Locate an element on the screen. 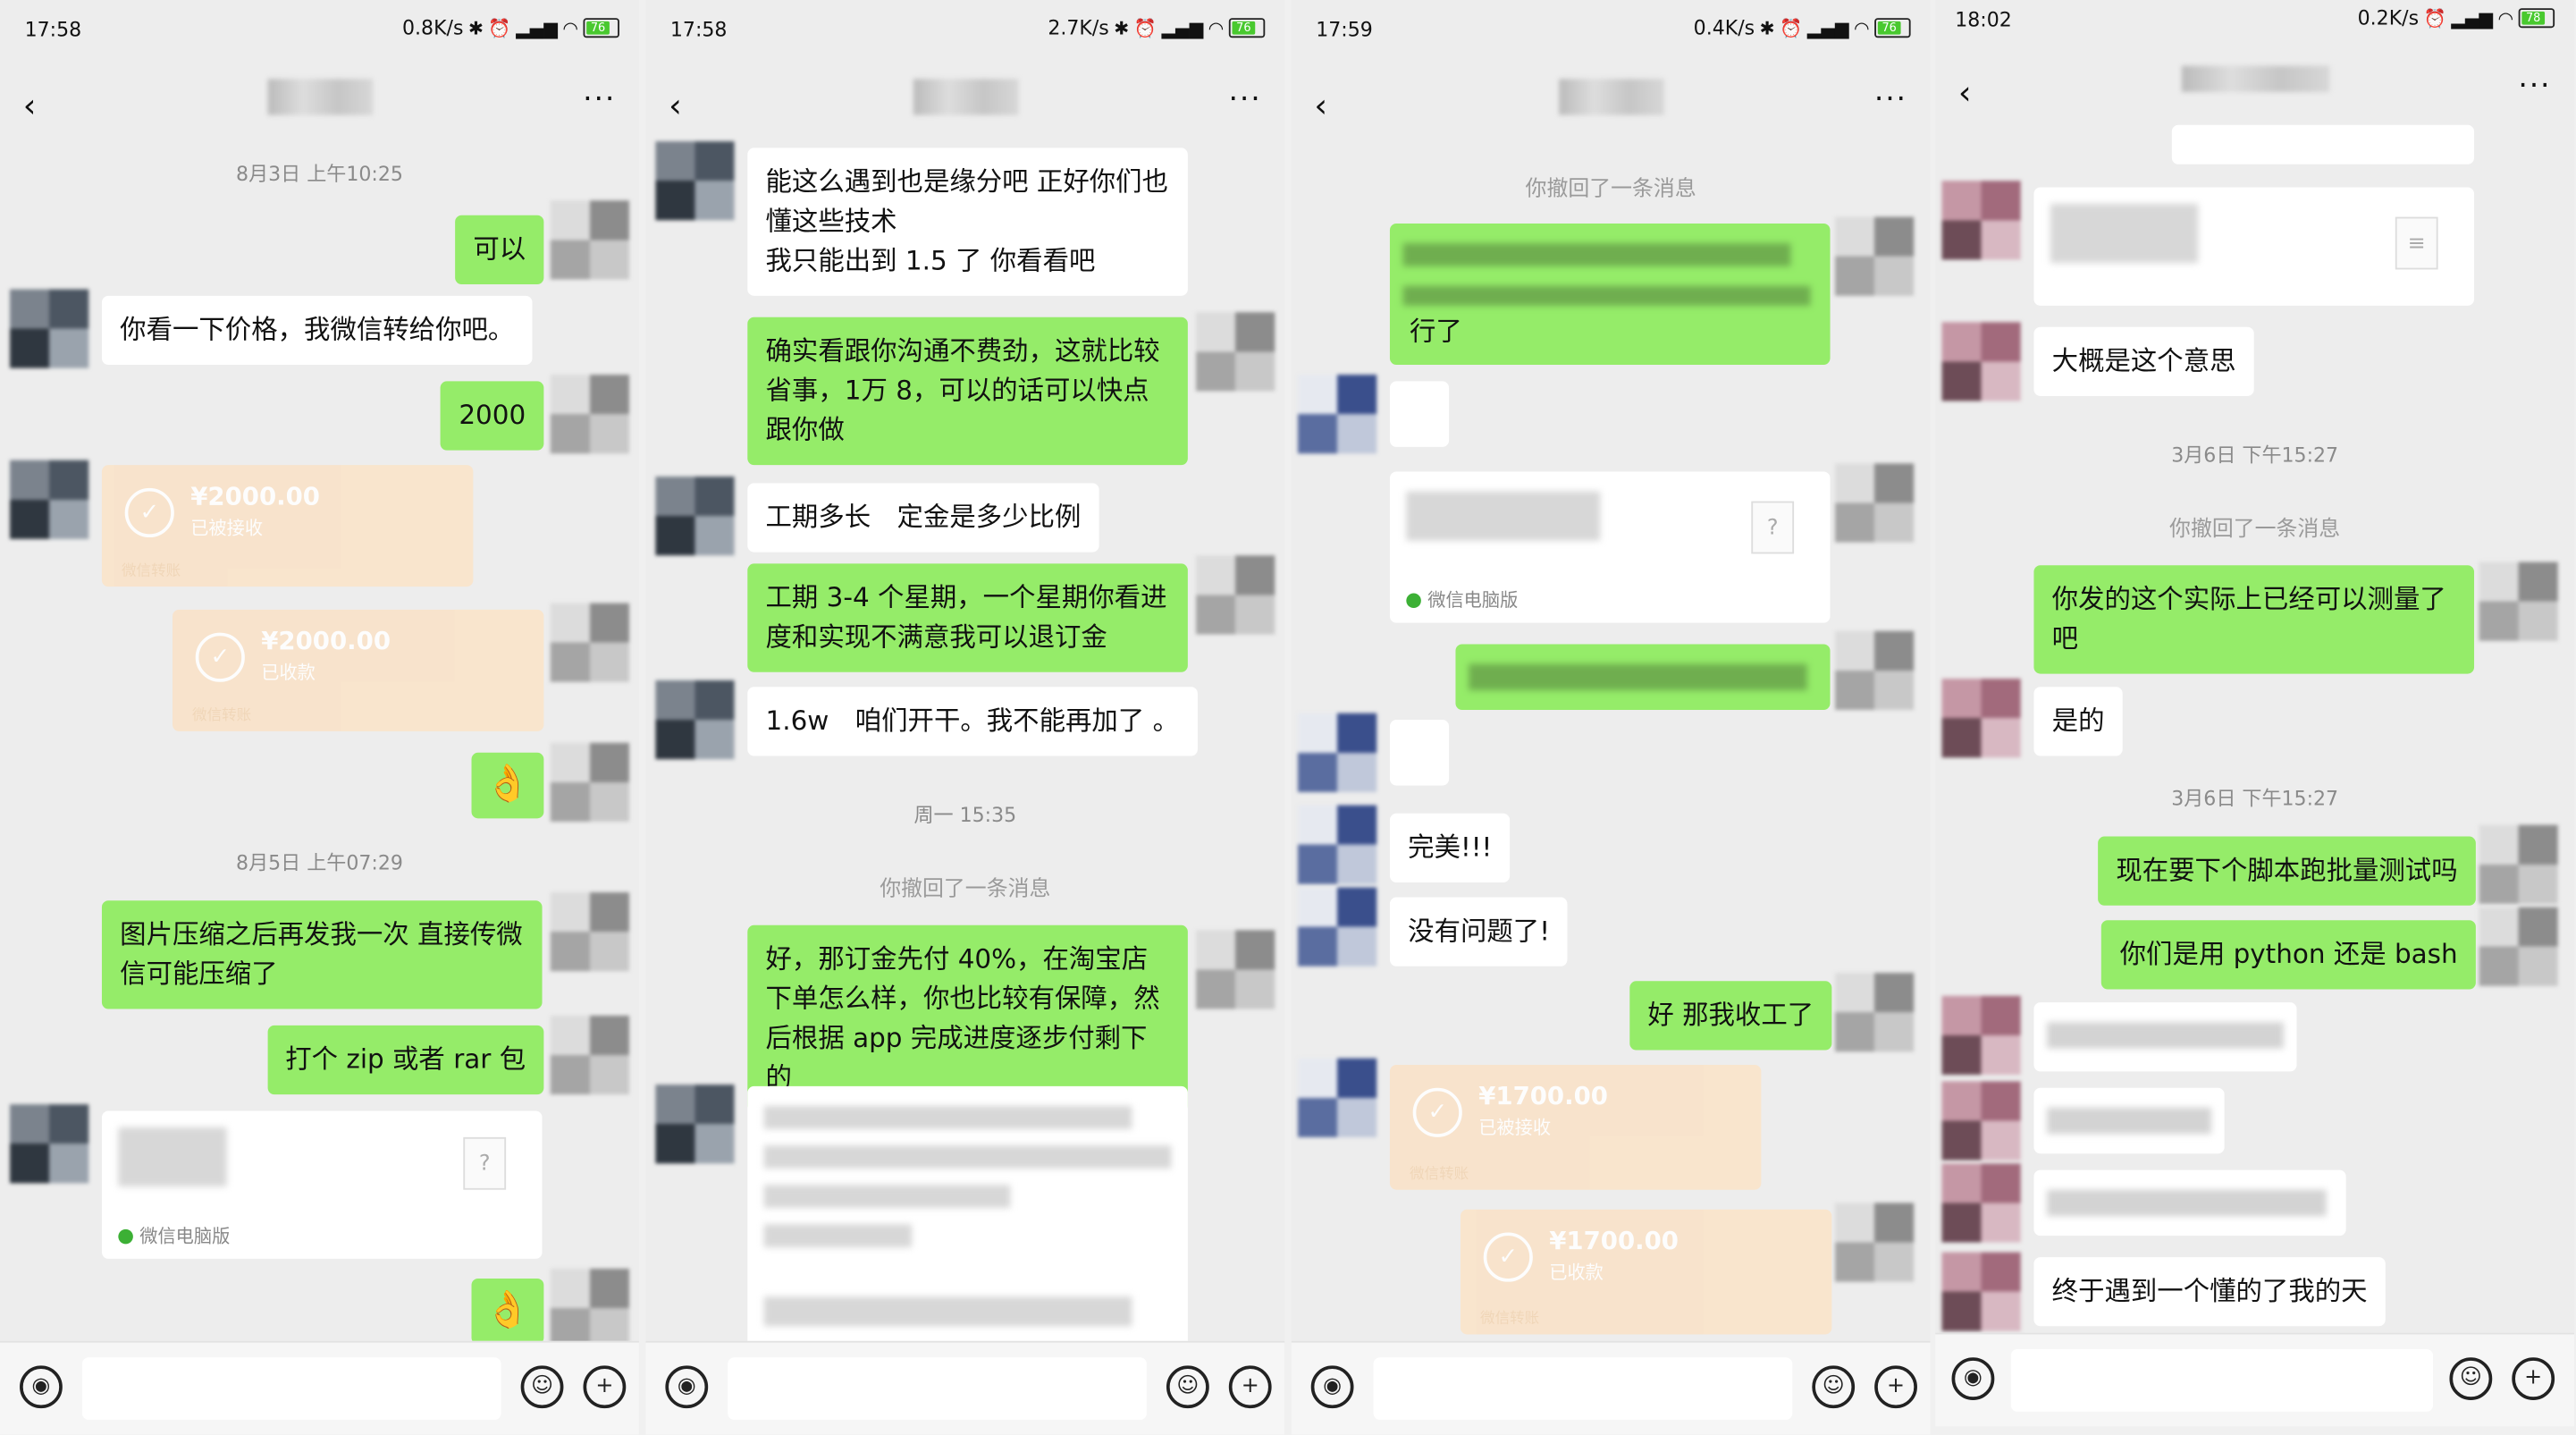 The width and height of the screenshot is (2576, 1435). message-bubble-received: 能这么遇到也是缘分吧 正好你们也懂这些技术 我只能出到 1.5 了 你看看吧 is located at coordinates (968, 222).